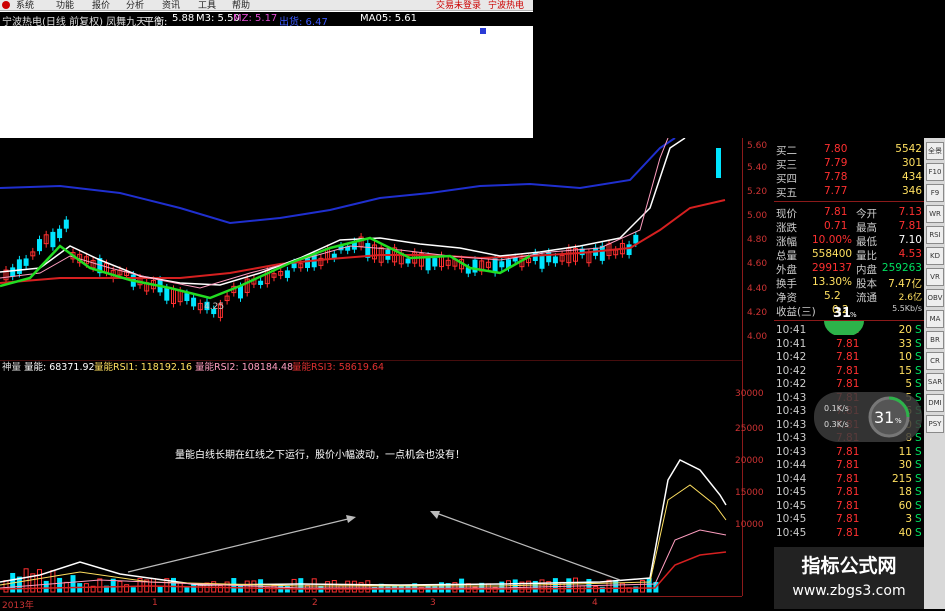  I want to click on menu-function: 功能, so click(65, 5).